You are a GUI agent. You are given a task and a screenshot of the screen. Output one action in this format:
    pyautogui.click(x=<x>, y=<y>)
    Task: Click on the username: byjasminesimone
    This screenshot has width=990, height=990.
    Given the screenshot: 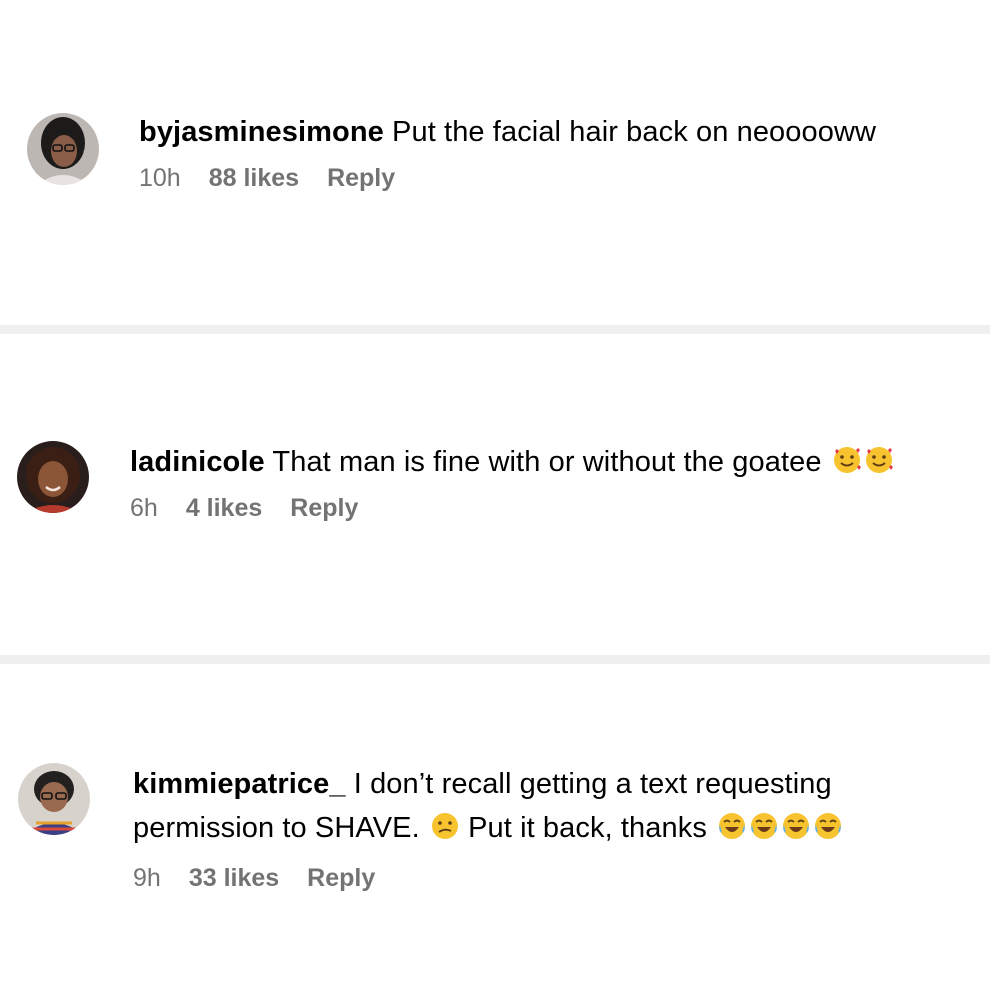 What is the action you would take?
    pyautogui.click(x=261, y=132)
    